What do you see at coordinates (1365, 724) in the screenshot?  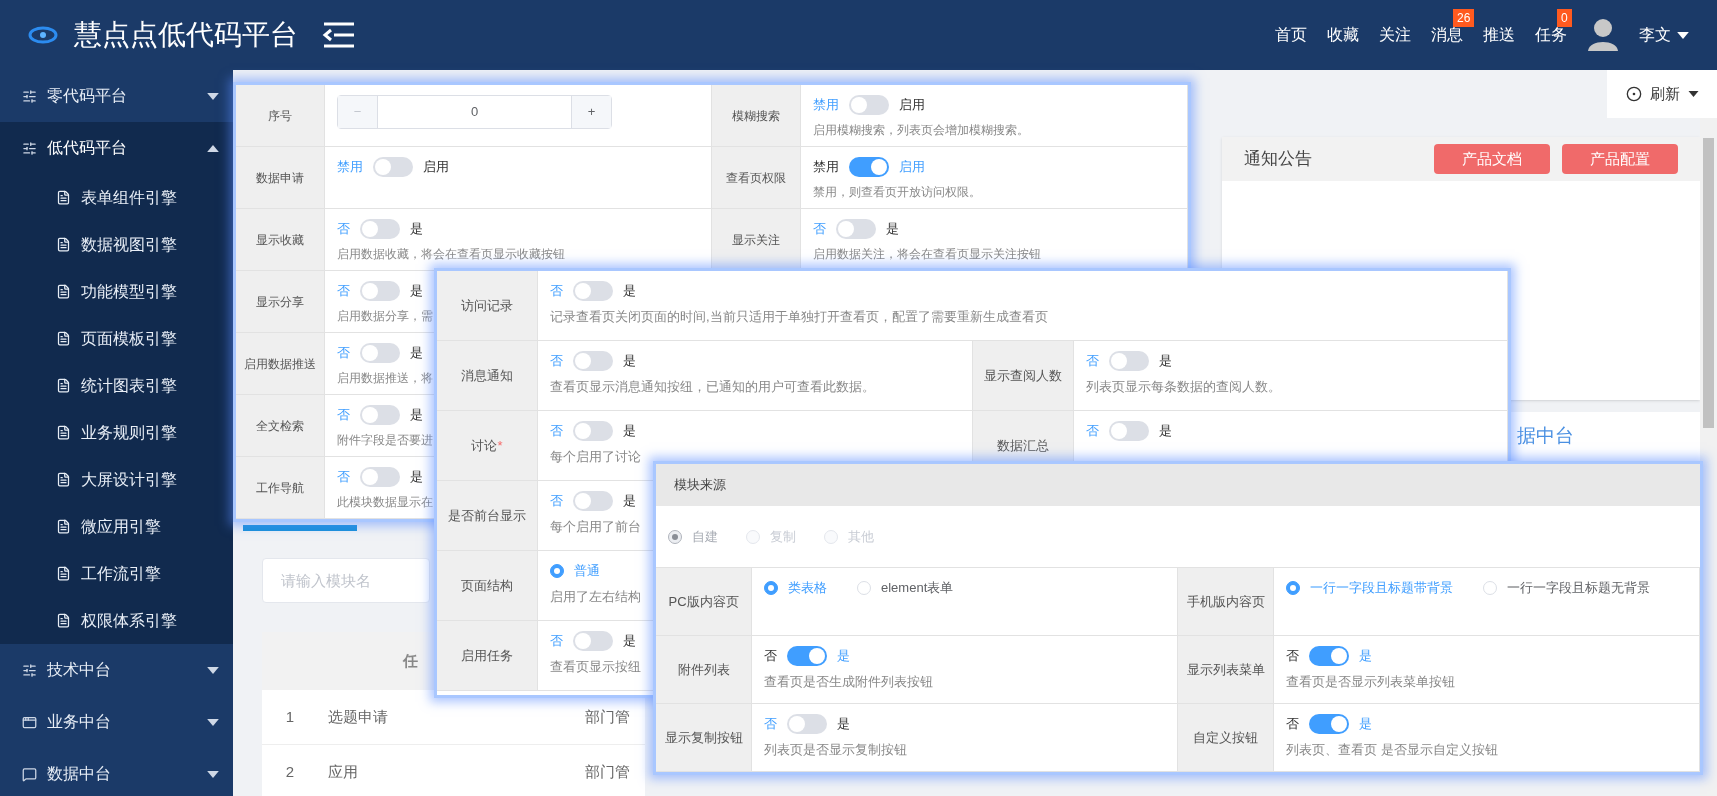 I see `switch-on-label: 是` at bounding box center [1365, 724].